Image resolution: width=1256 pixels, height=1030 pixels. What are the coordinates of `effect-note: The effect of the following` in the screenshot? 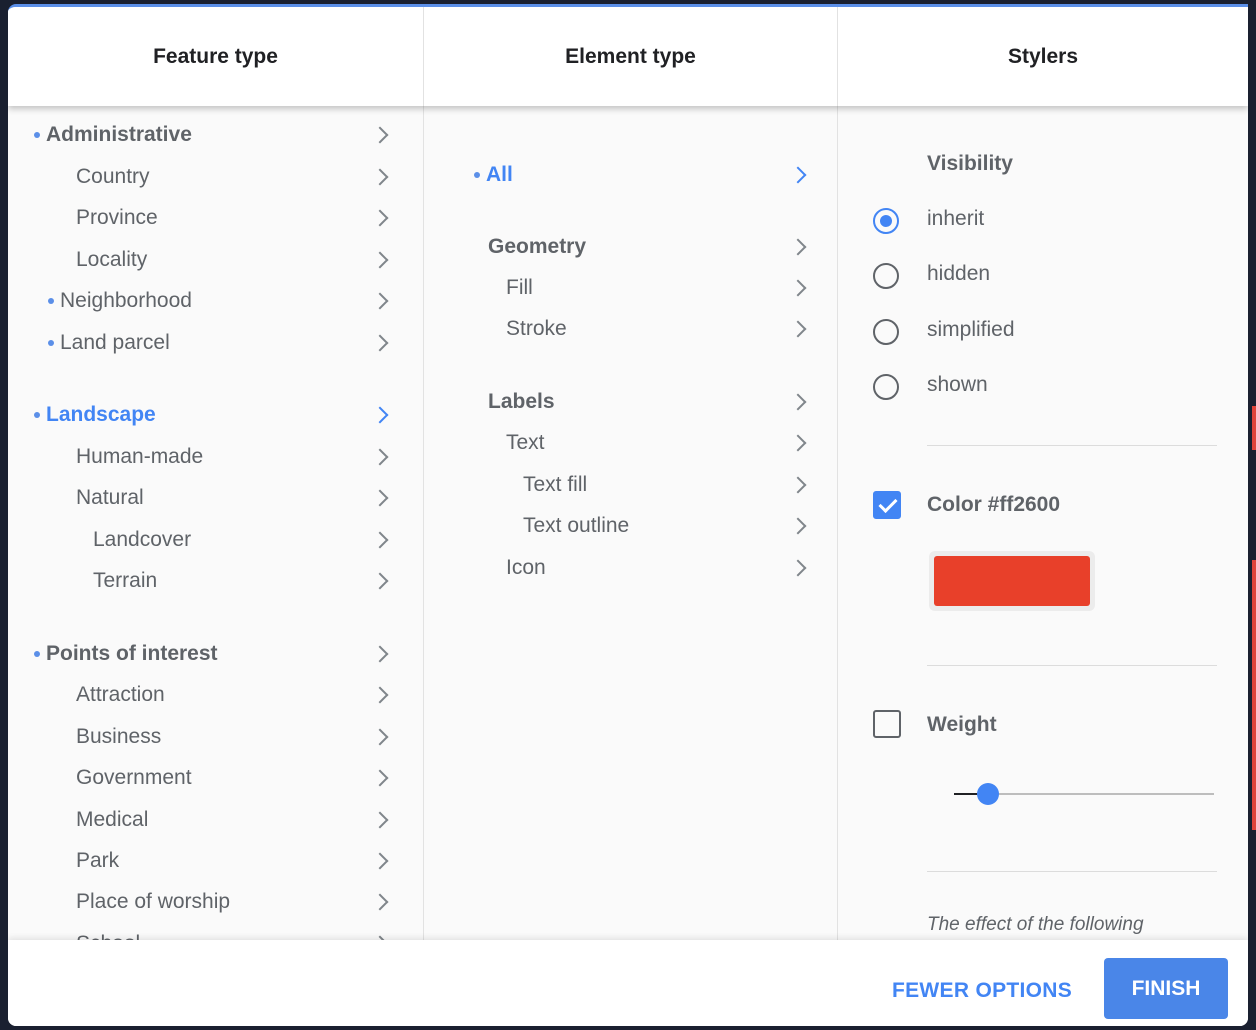 It's located at (1035, 924).